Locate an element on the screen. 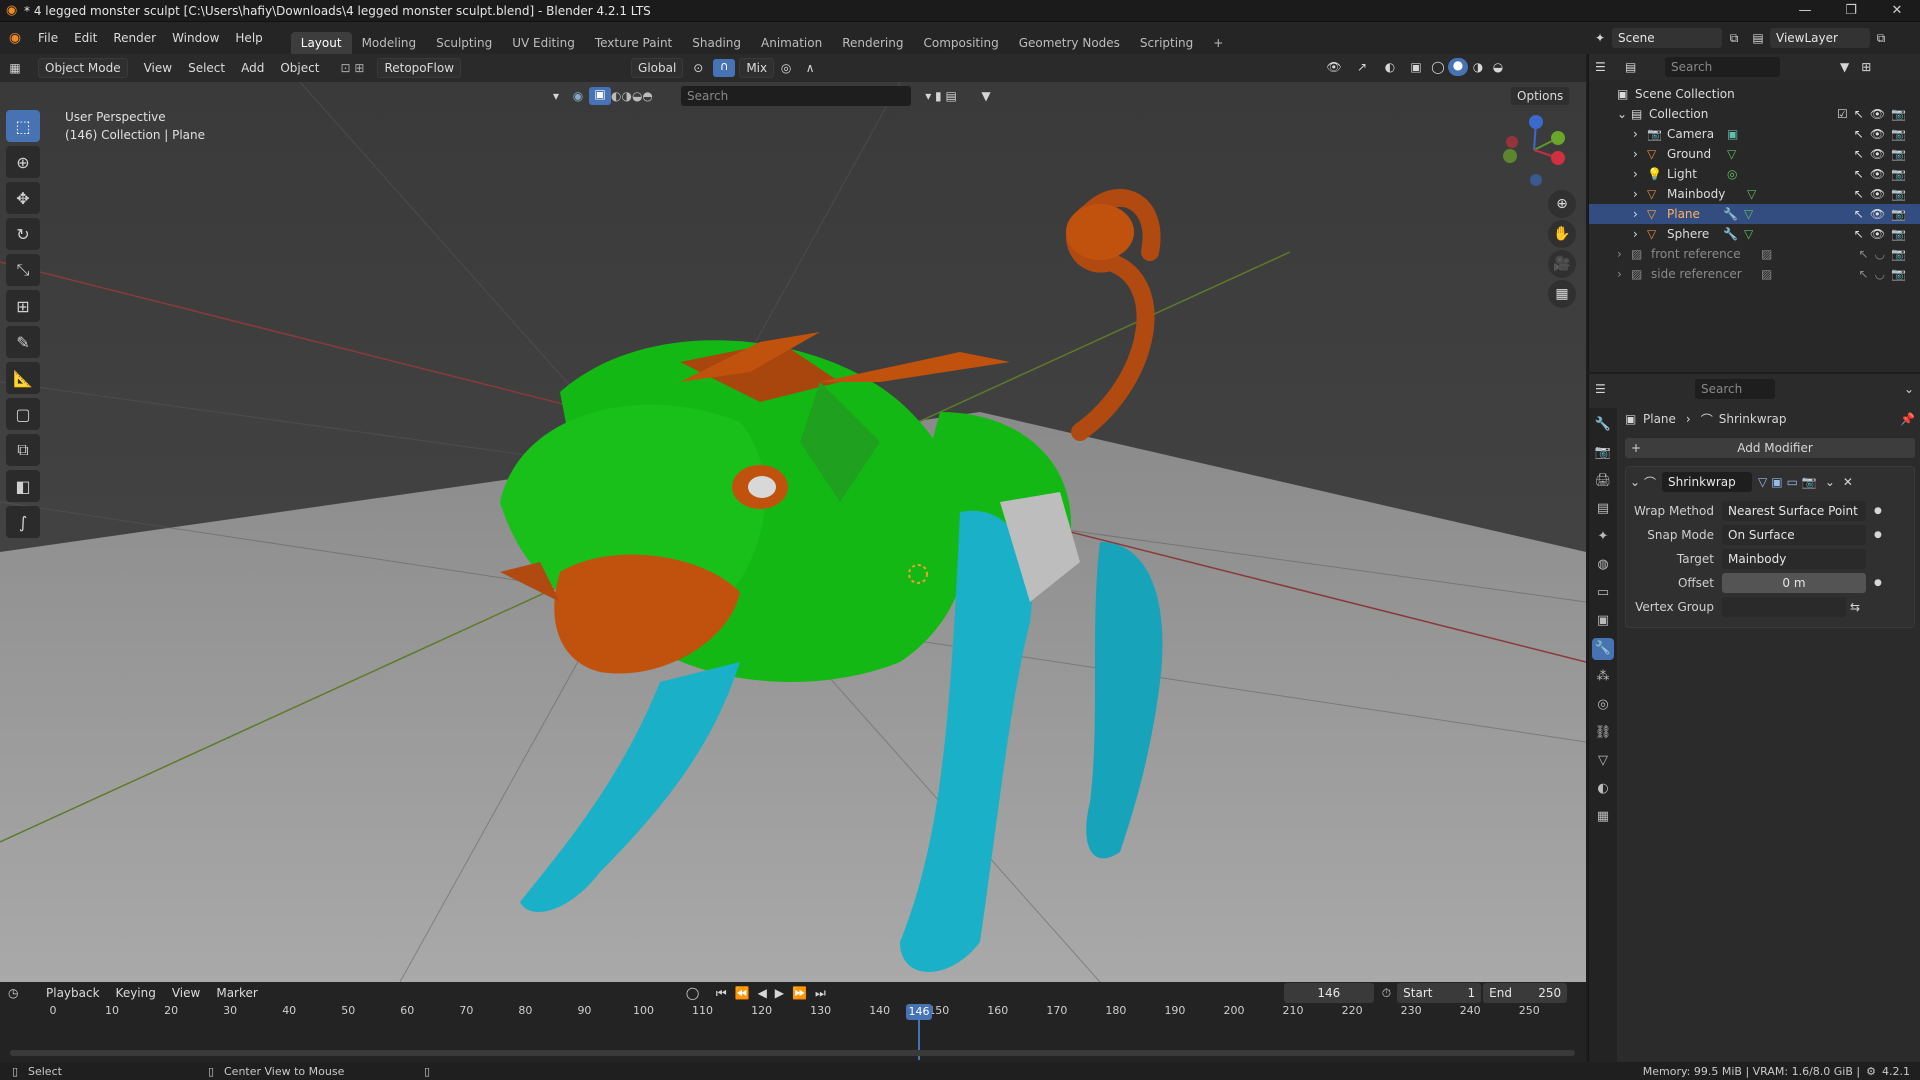  world-tab-icon: ◍ is located at coordinates (1603, 565).